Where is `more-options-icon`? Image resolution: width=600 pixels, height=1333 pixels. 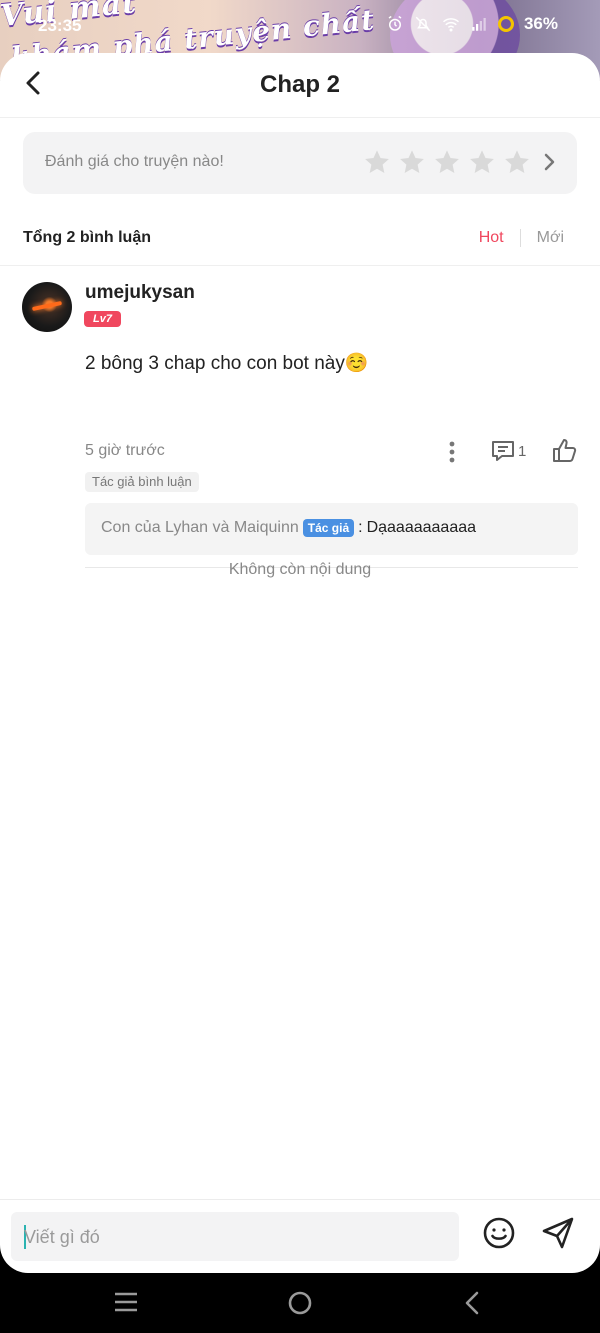 more-options-icon is located at coordinates (452, 452).